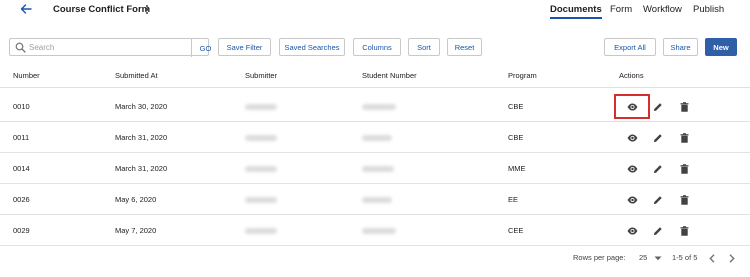  Describe the element at coordinates (21, 137) in the screenshot. I see `cell-number: 0011` at that location.